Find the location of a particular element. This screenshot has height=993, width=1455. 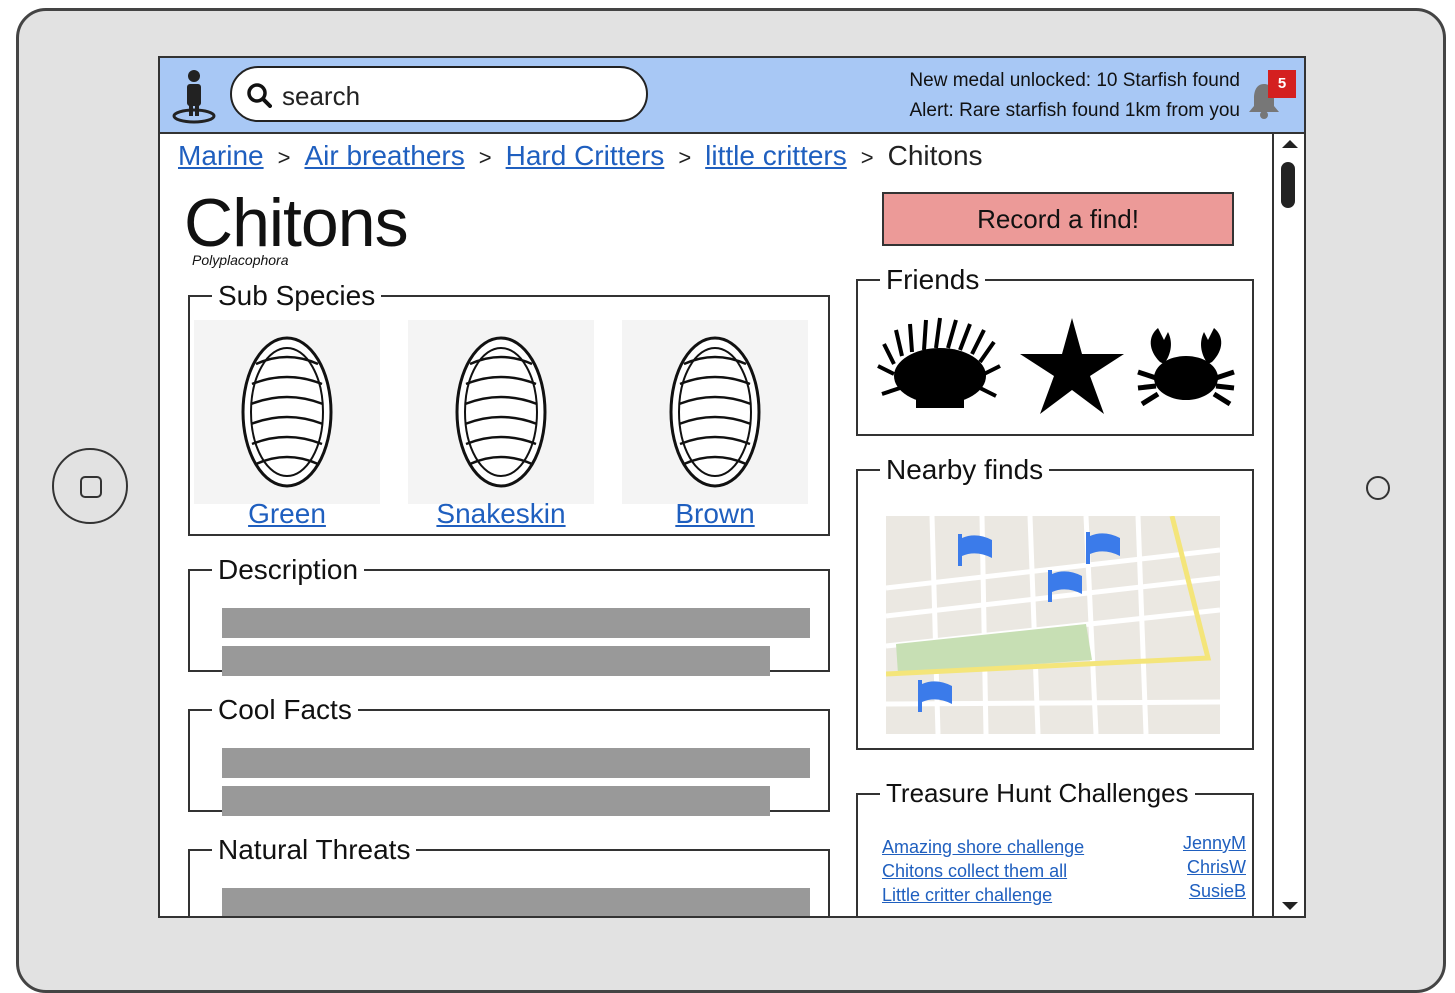

starfish-icon is located at coordinates (1072, 366).